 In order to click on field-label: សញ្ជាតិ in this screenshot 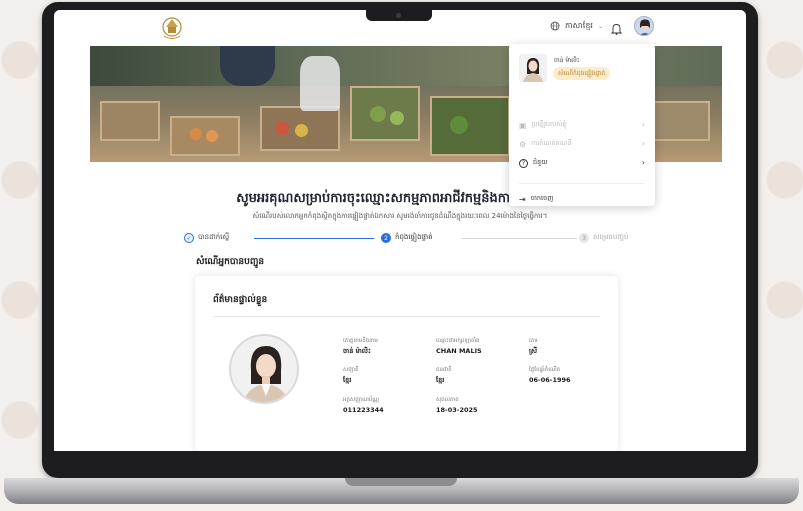, I will do `click(351, 370)`.